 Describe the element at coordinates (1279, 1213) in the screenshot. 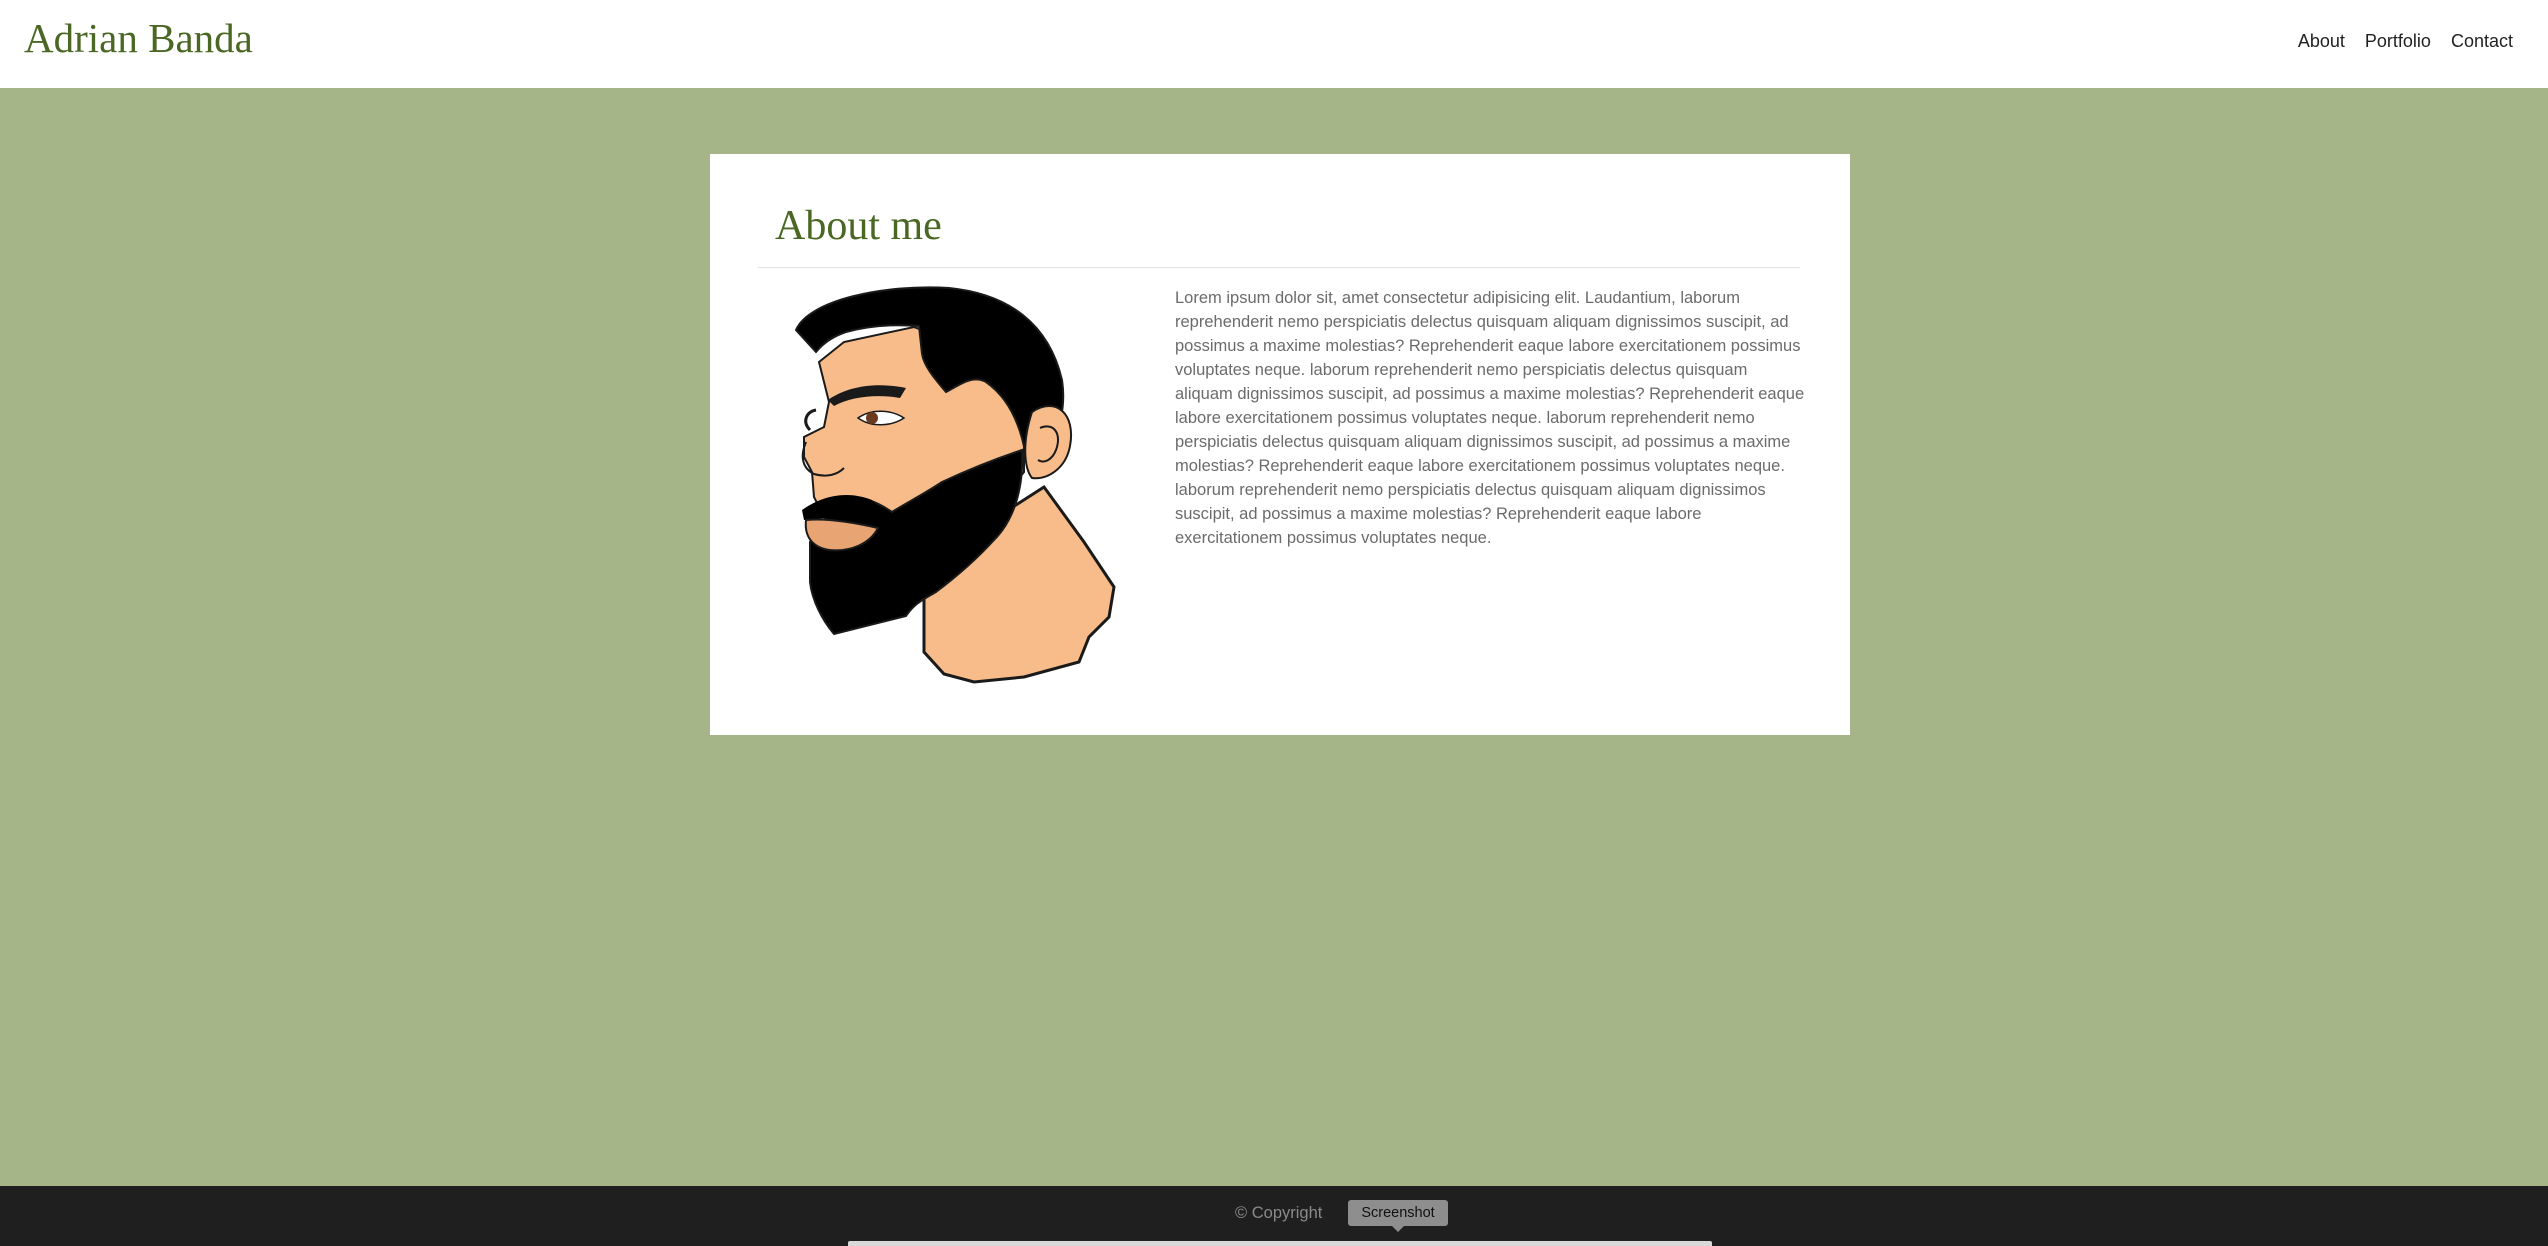

I see `copyright-text: © Copyright` at that location.